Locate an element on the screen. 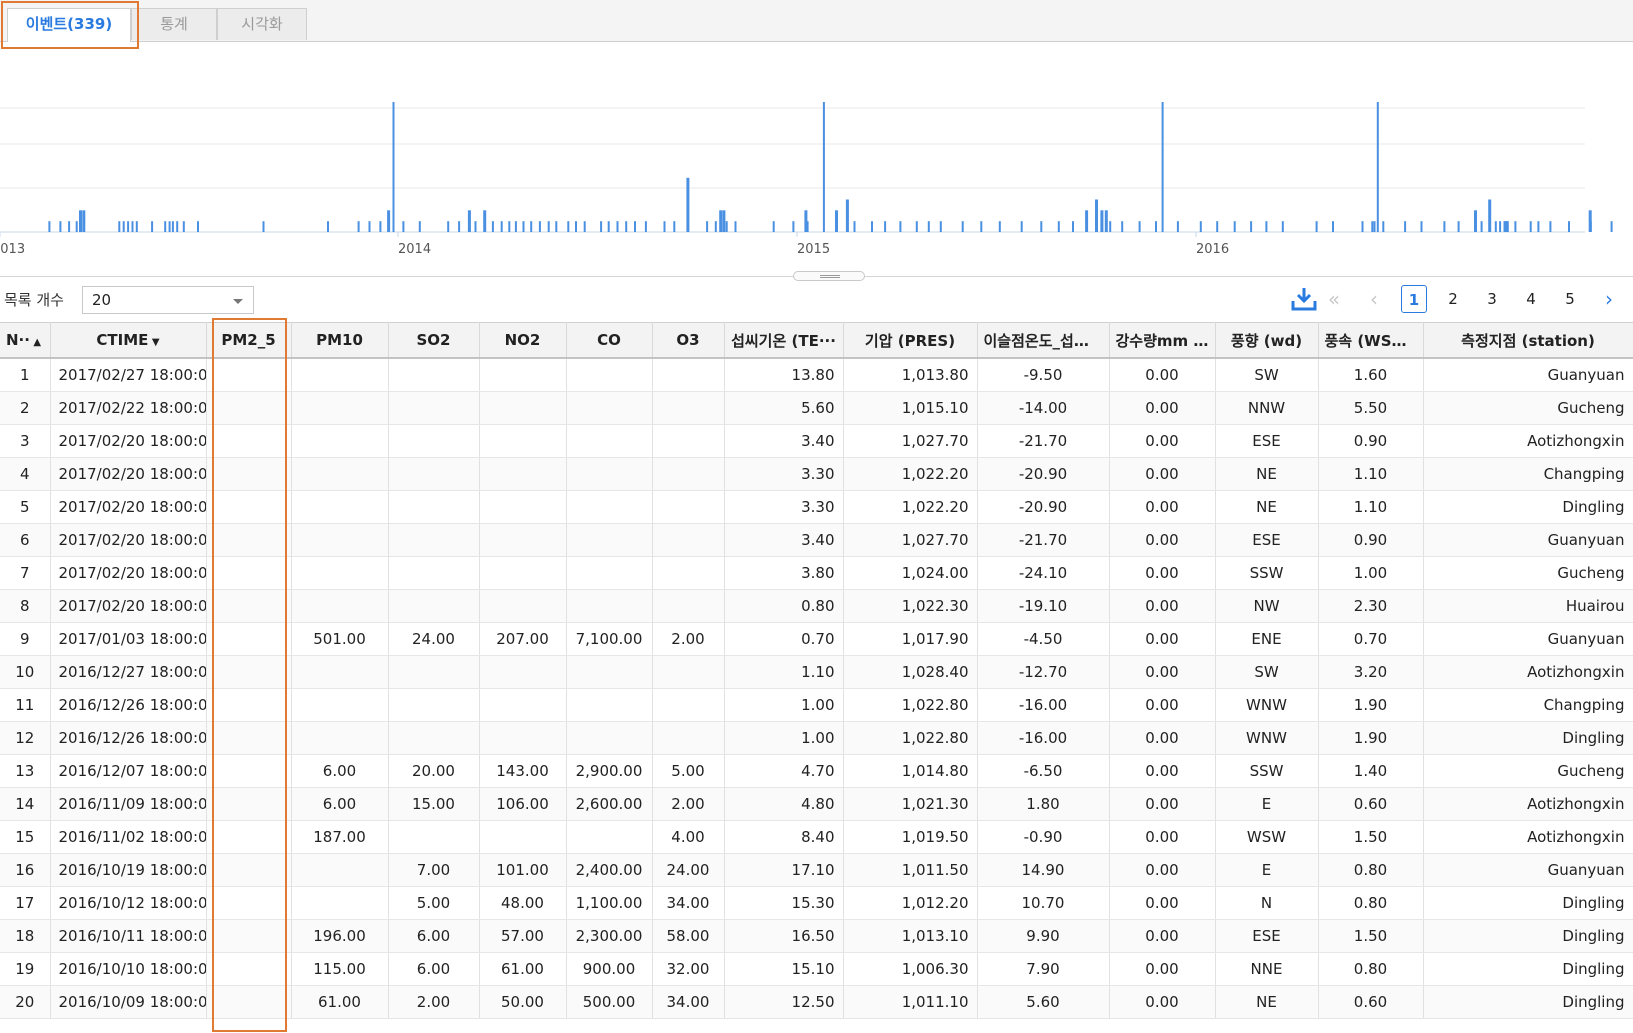  page-1-button: 1 is located at coordinates (1414, 299).